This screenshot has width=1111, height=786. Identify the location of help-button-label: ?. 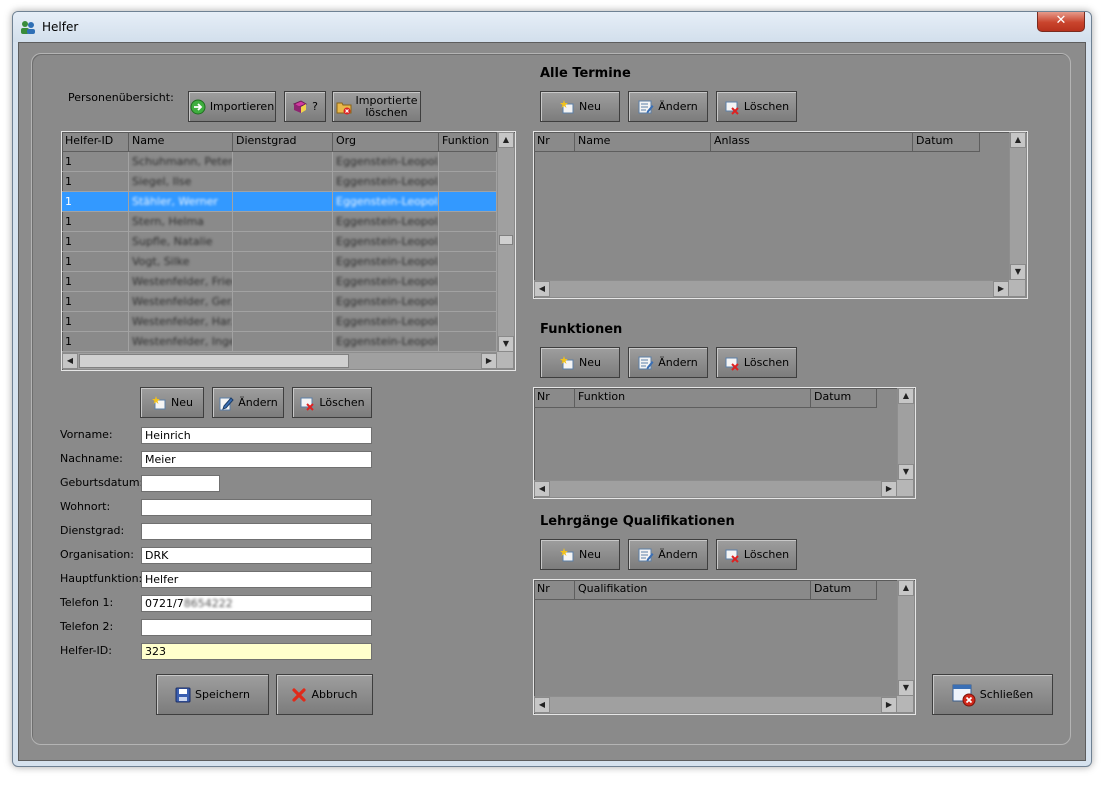
(315, 106).